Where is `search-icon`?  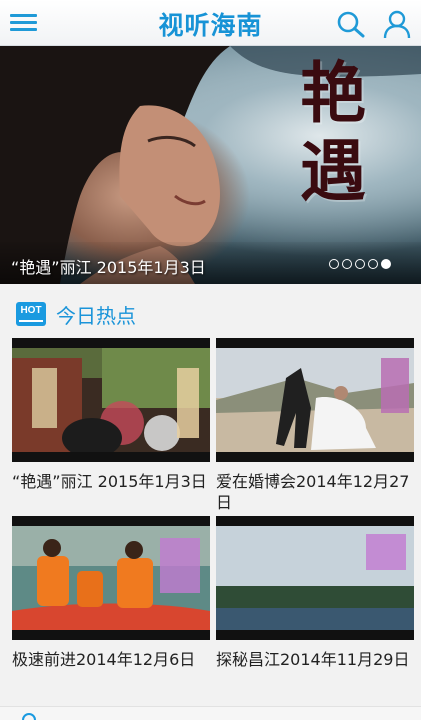
search-icon is located at coordinates (351, 24).